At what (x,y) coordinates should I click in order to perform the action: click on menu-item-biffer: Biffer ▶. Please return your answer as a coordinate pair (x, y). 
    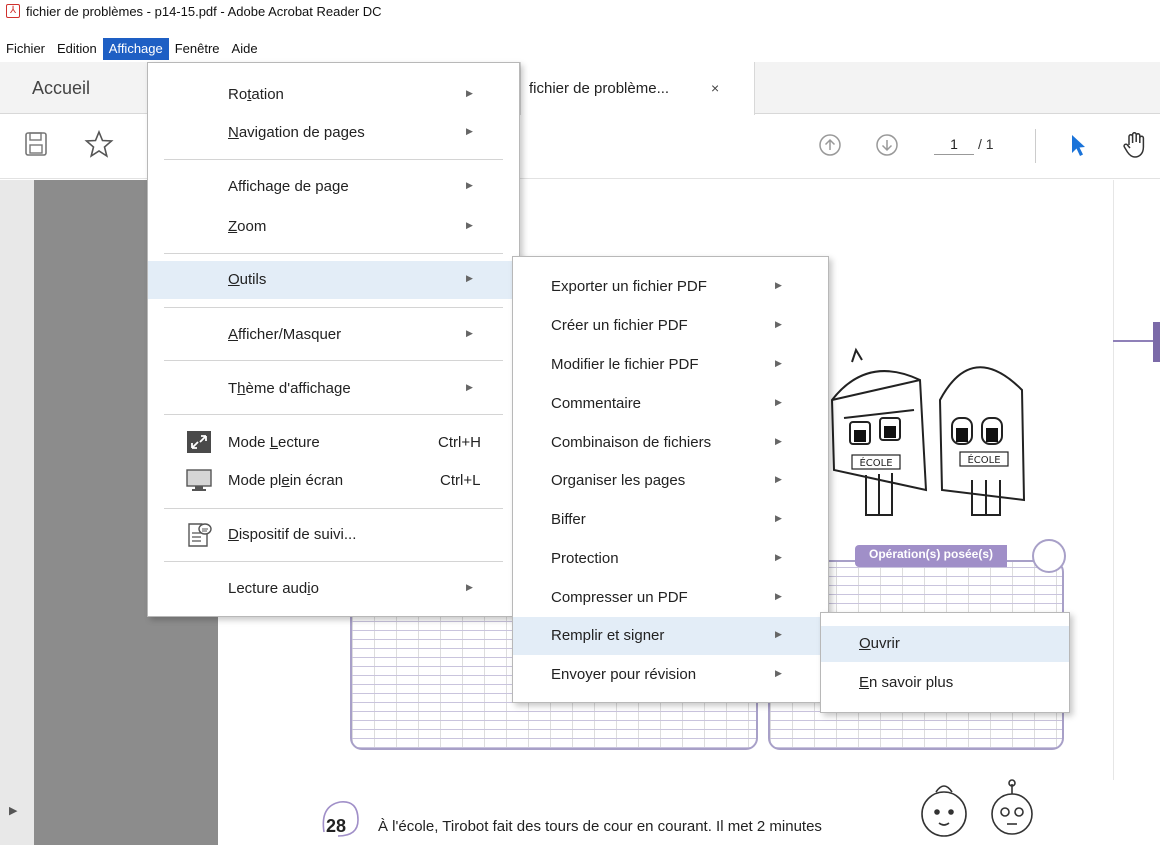
    Looking at the image, I should click on (670, 520).